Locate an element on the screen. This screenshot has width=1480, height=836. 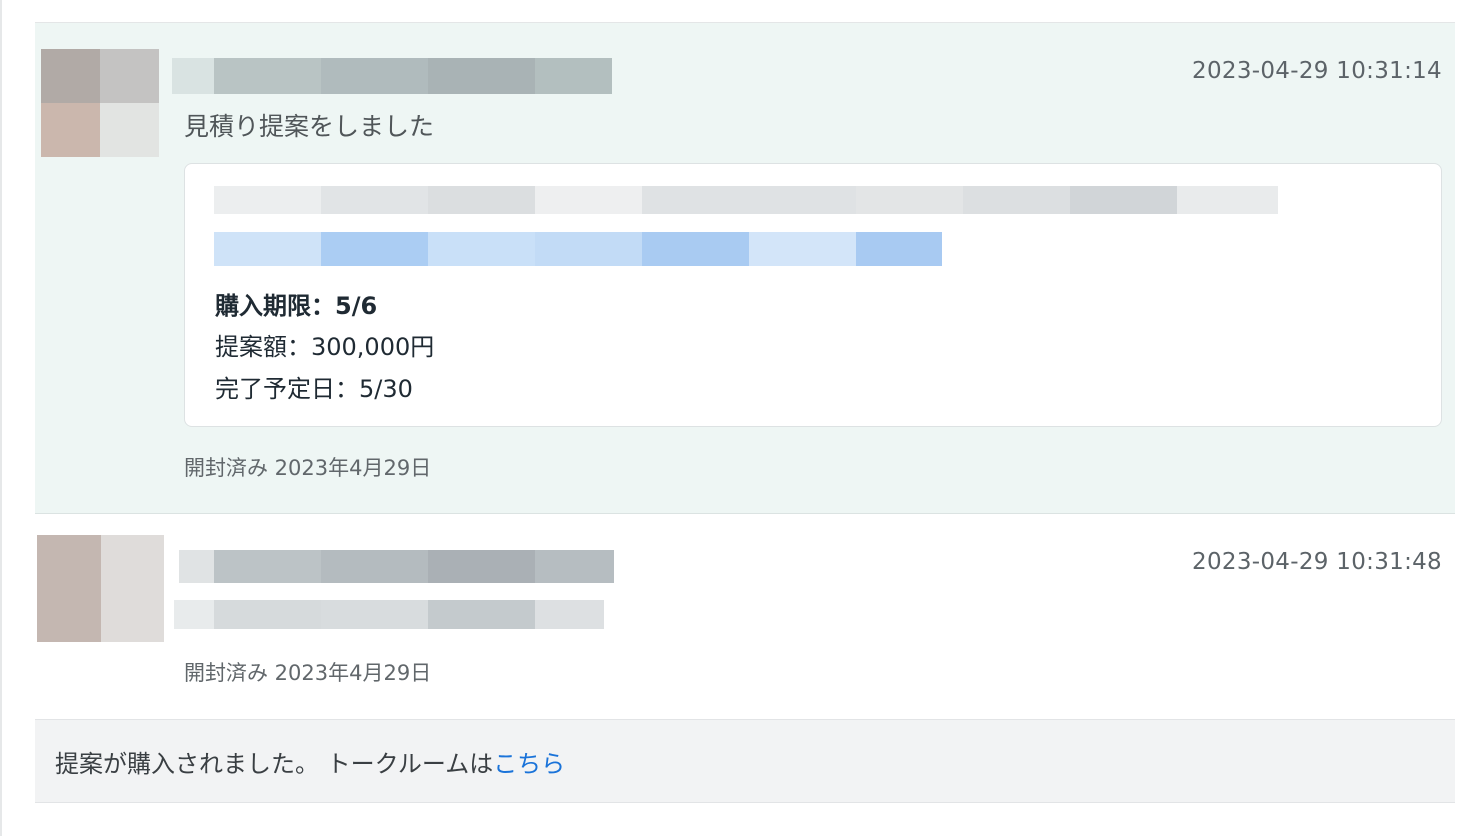
message-timestamp: 2023-04-29 10:31:14 is located at coordinates (1317, 71).